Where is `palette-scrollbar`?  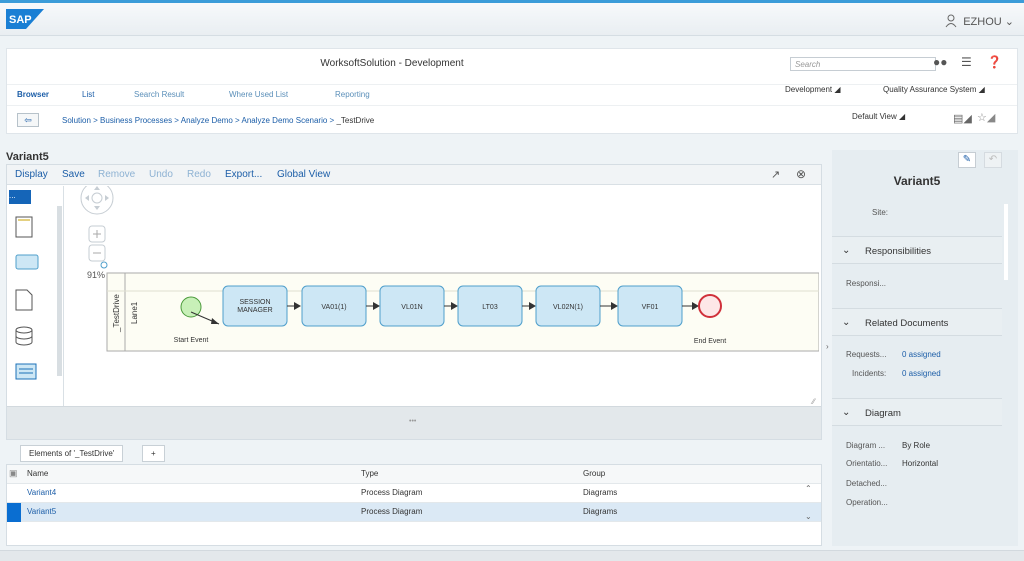 palette-scrollbar is located at coordinates (59, 291).